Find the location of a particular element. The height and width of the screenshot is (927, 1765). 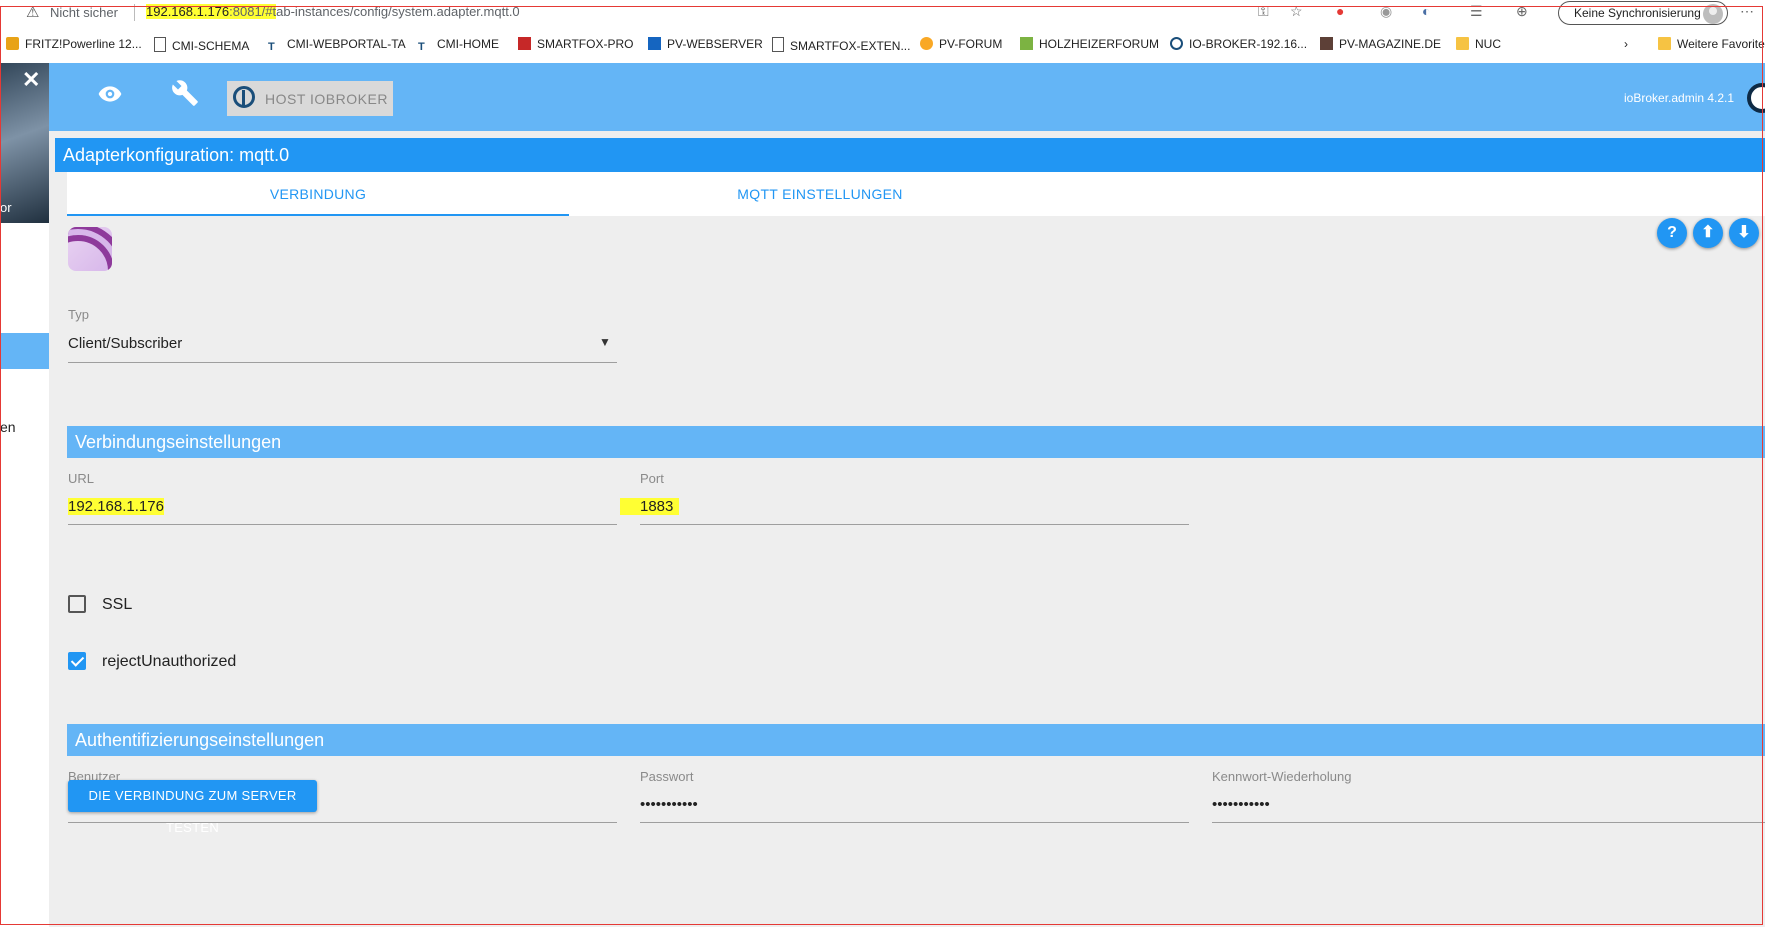

port-value: 1883 is located at coordinates (650, 506).